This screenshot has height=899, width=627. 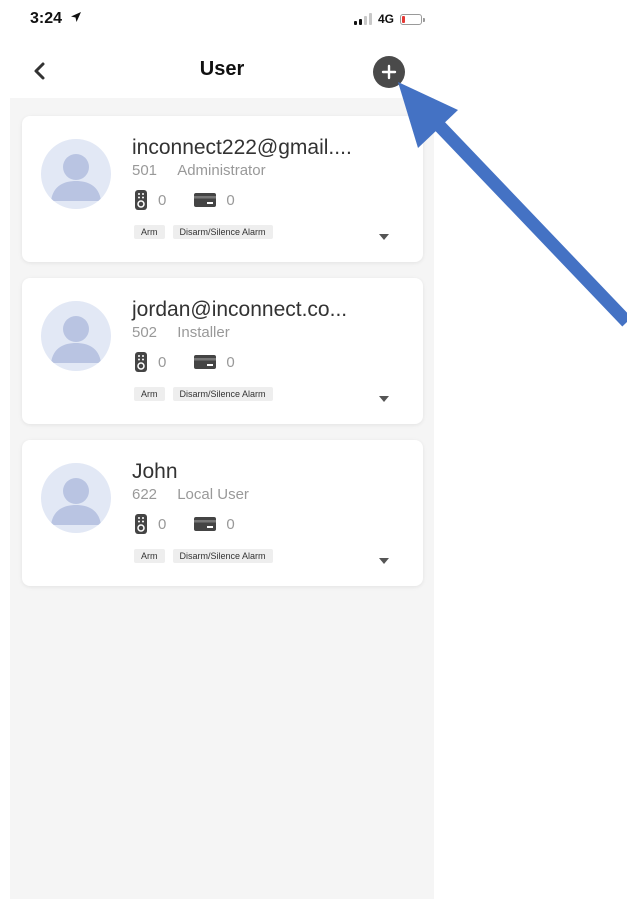 What do you see at coordinates (145, 494) in the screenshot?
I see `user-id: 622` at bounding box center [145, 494].